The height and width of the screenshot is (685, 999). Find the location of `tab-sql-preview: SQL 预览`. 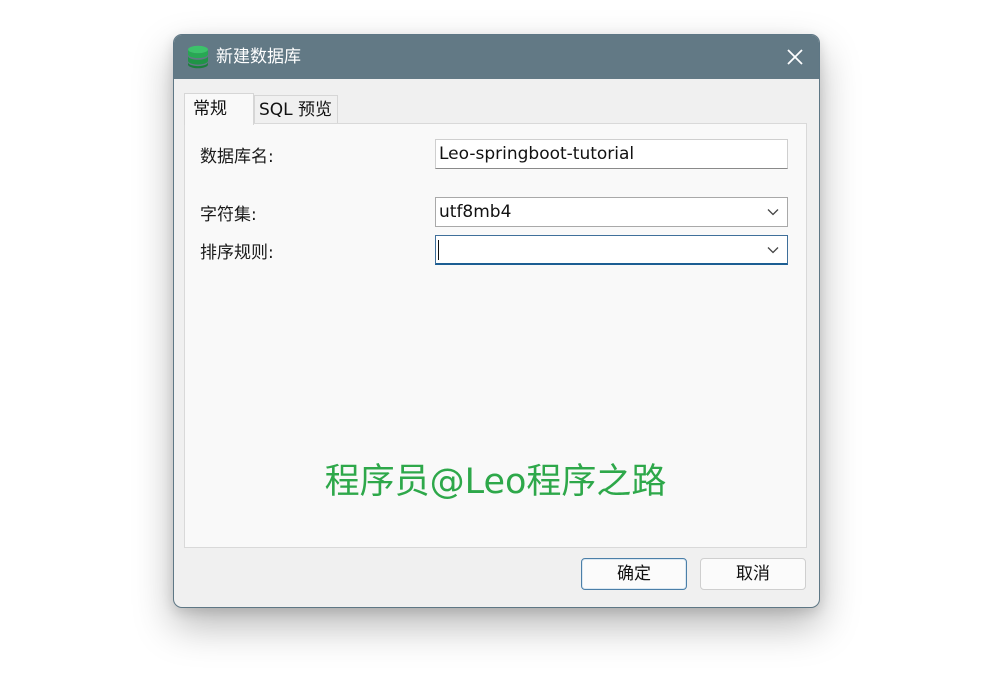

tab-sql-preview: SQL 预览 is located at coordinates (296, 109).